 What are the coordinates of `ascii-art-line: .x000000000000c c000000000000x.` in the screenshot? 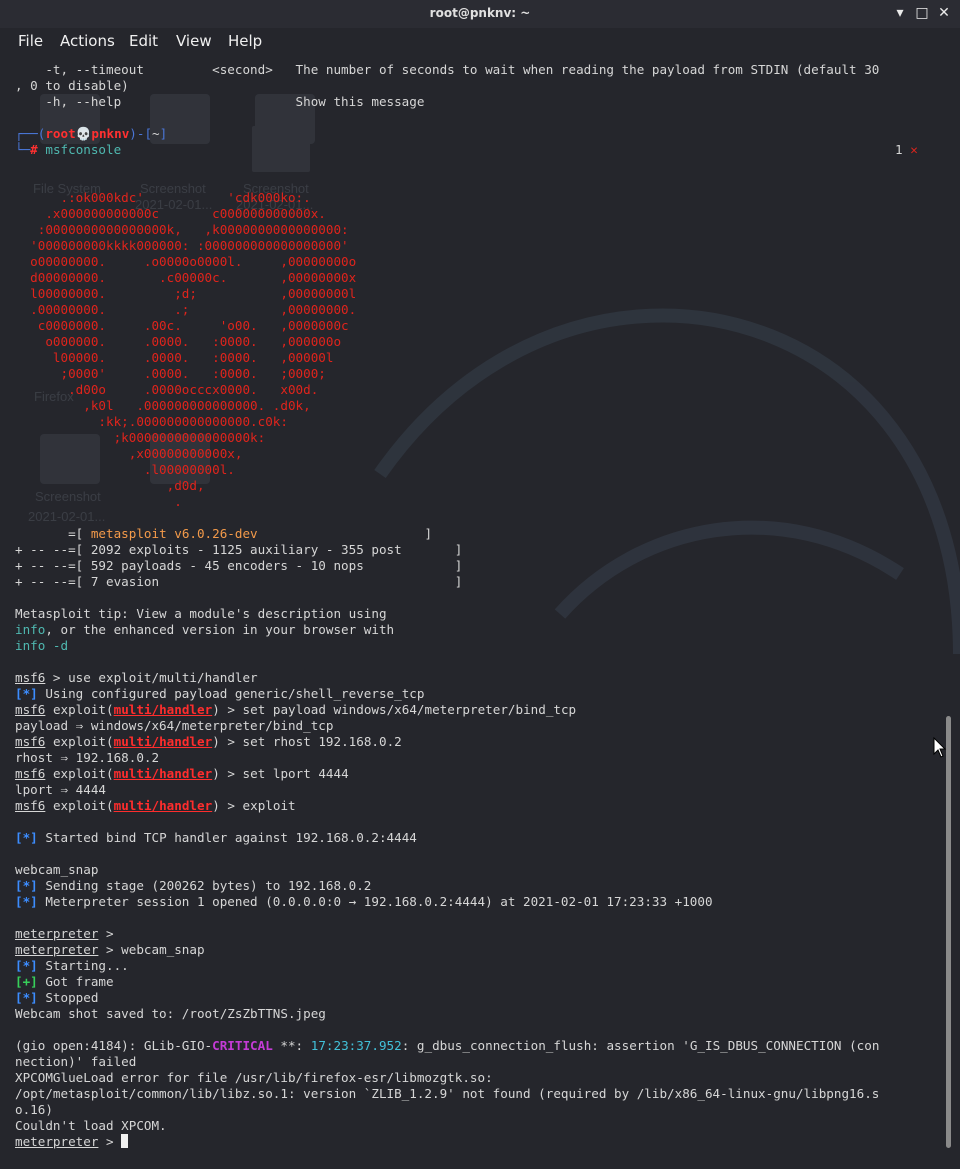 It's located at (170, 213).